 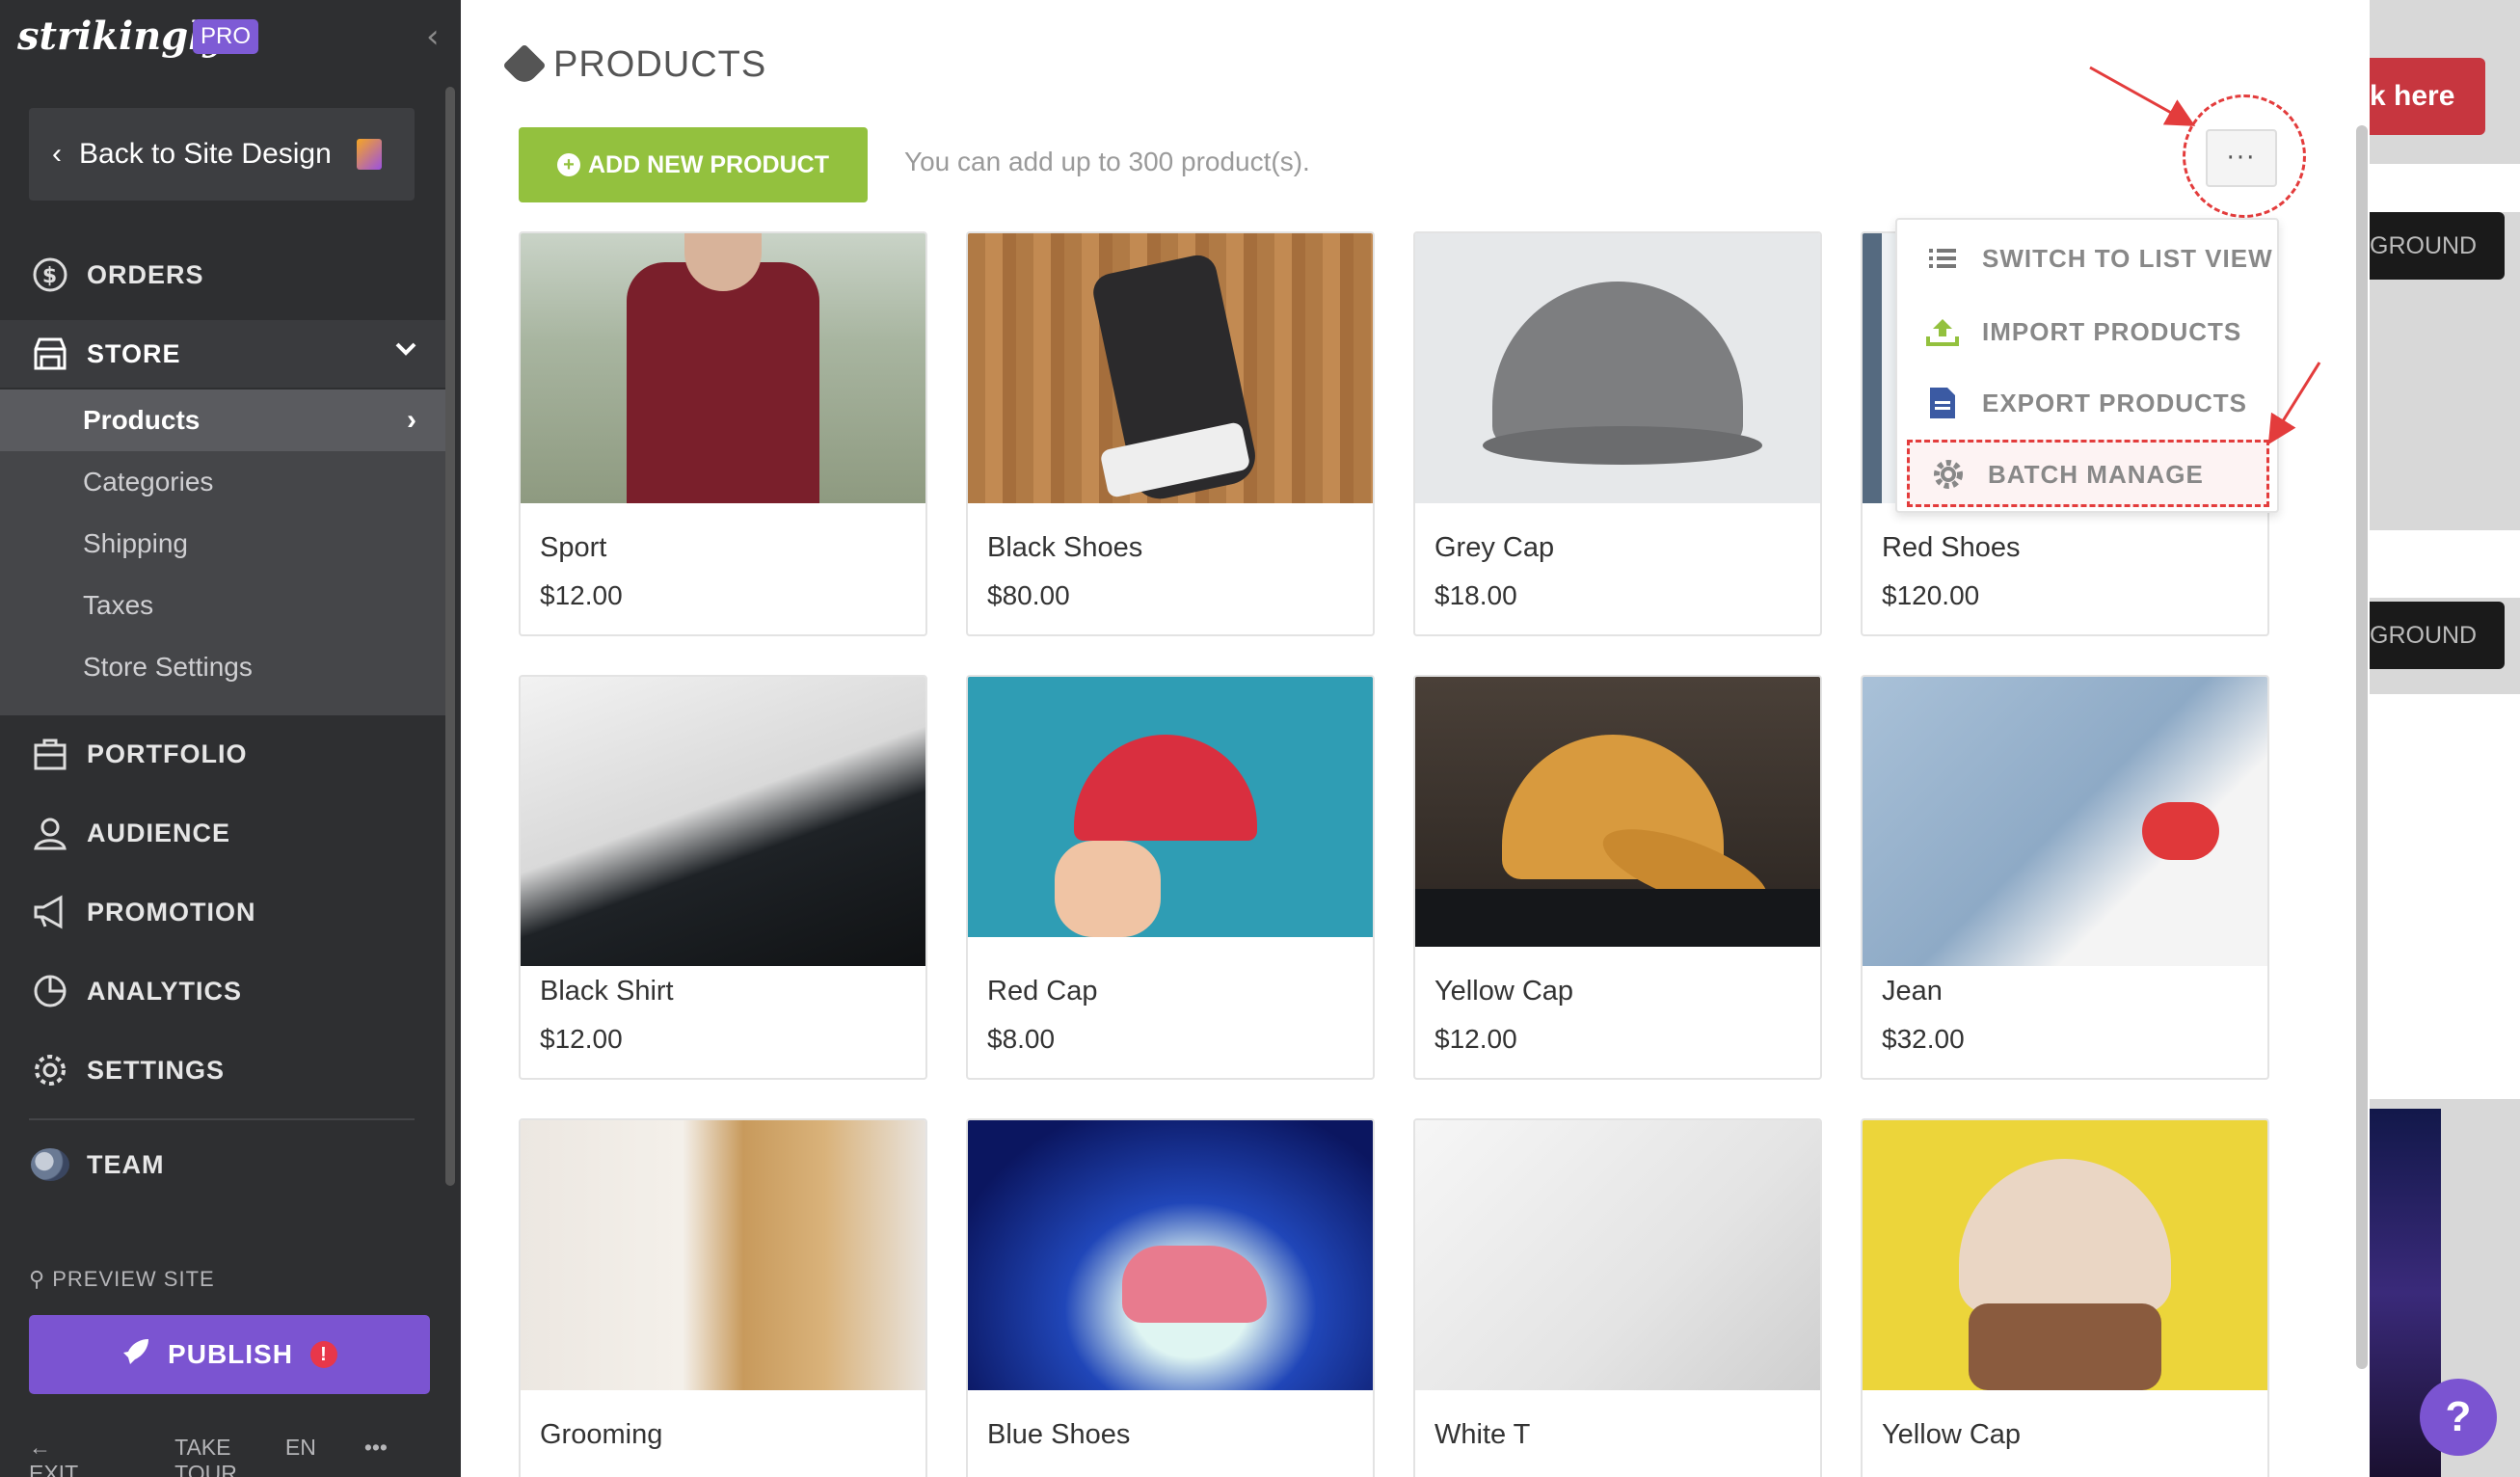 I want to click on sub-item-label: Taxes, so click(x=118, y=605).